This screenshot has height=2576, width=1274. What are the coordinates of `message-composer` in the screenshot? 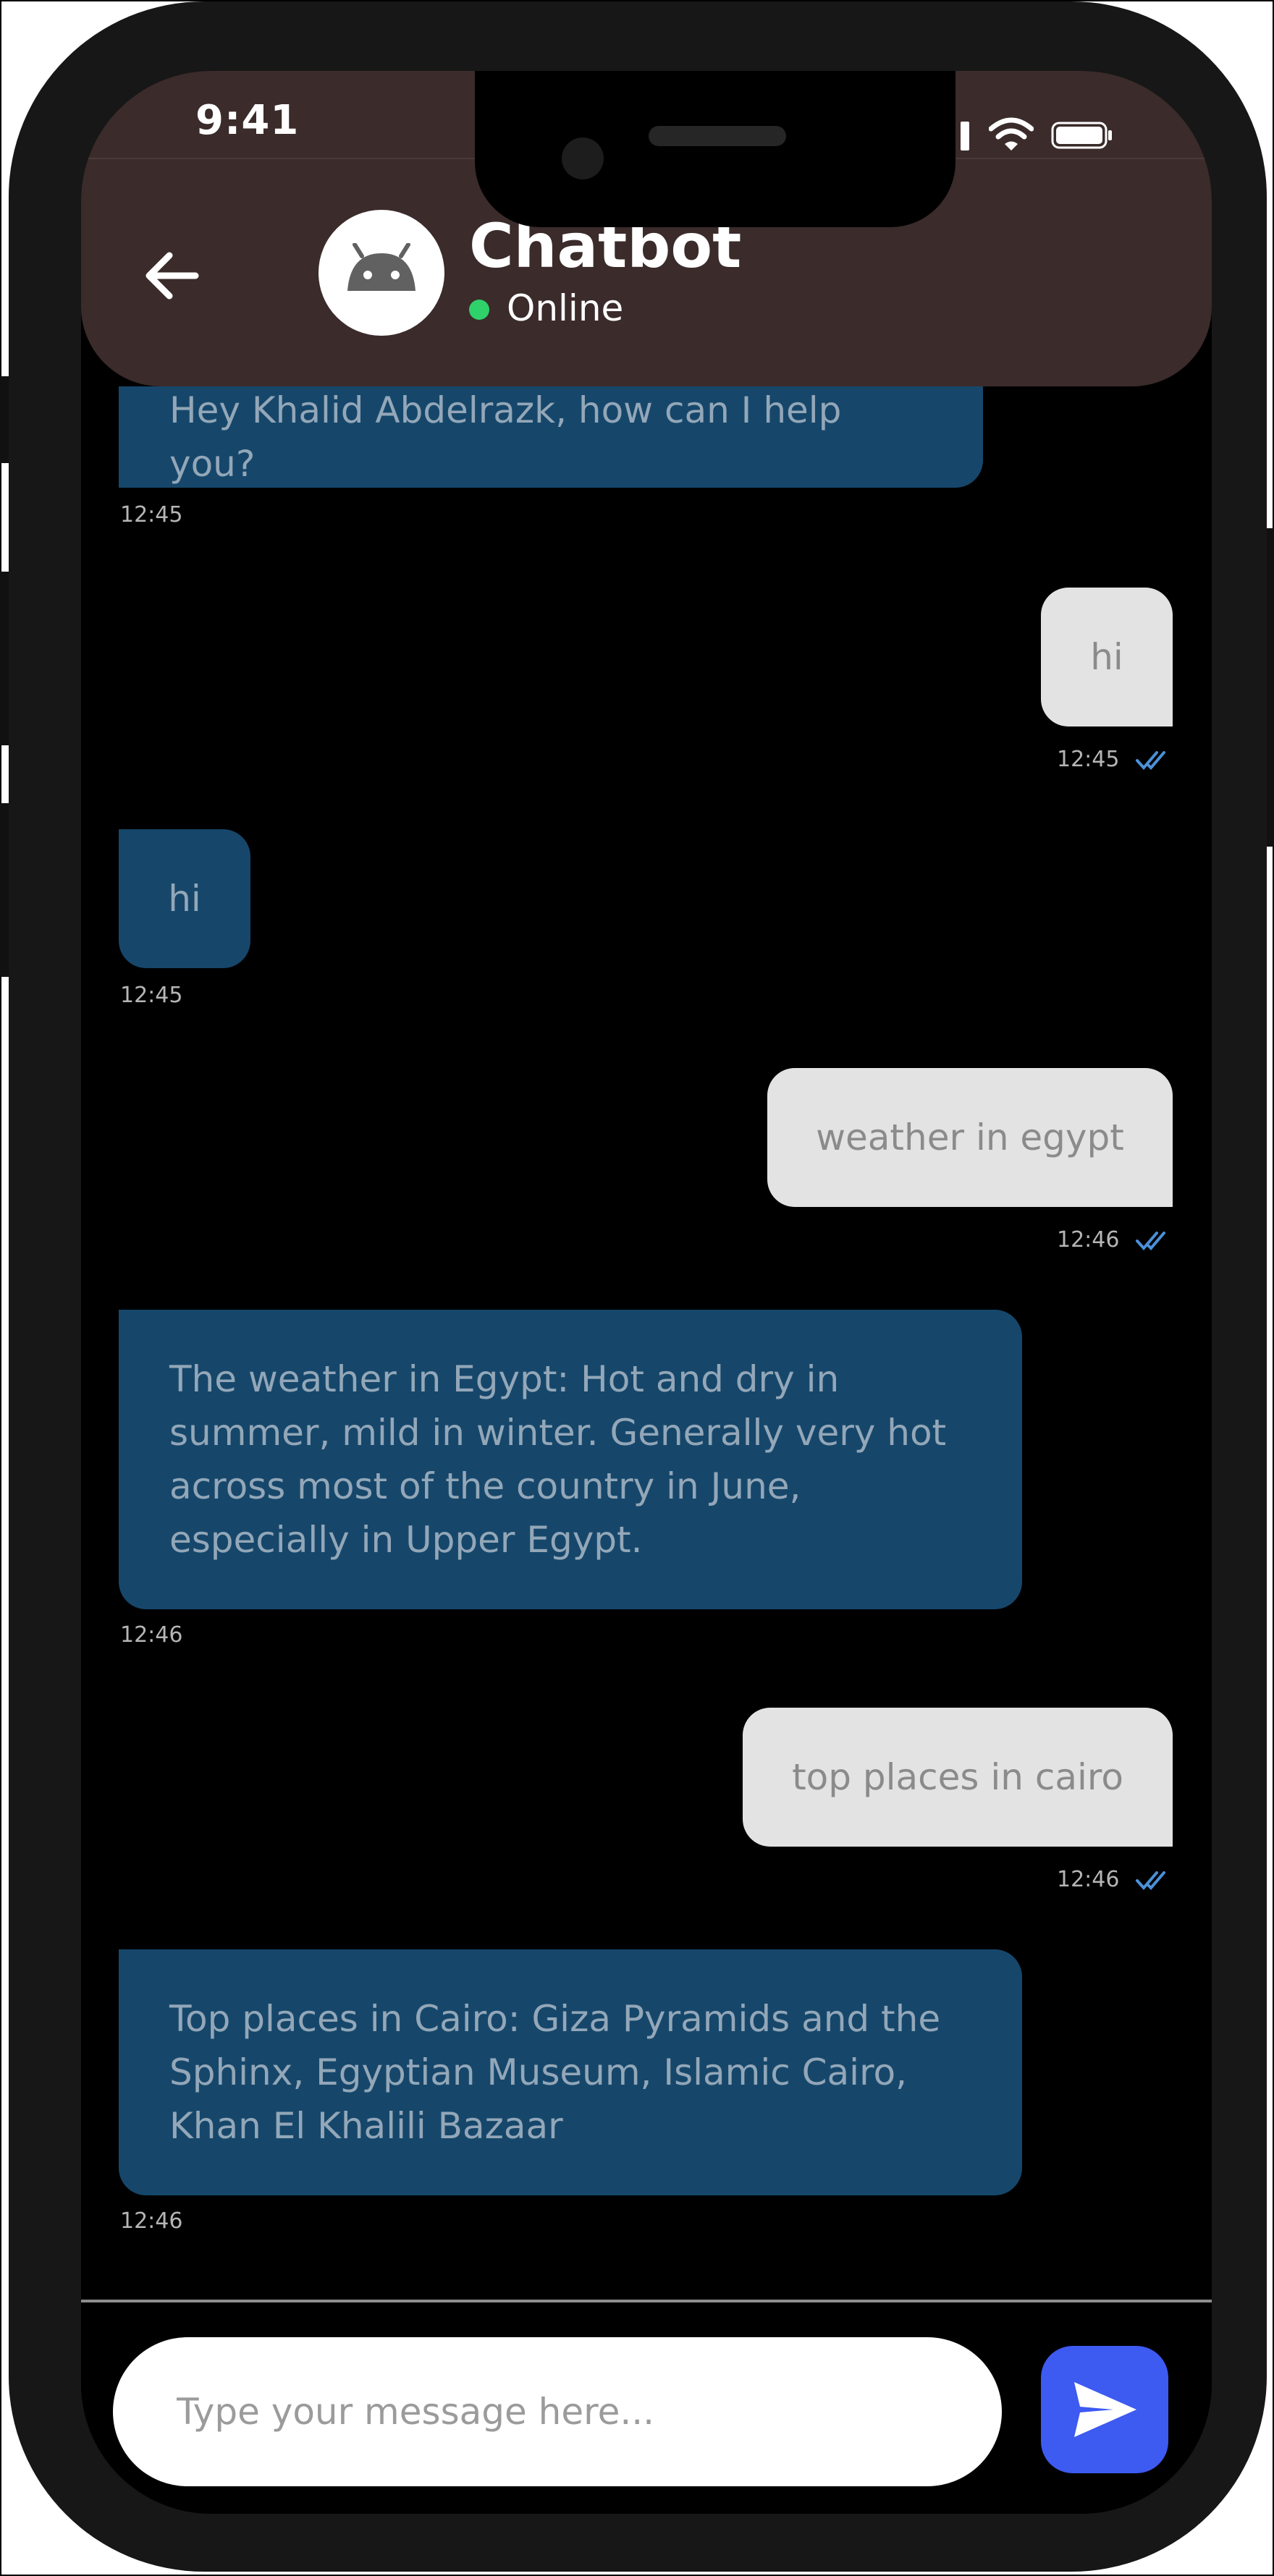 It's located at (646, 2408).